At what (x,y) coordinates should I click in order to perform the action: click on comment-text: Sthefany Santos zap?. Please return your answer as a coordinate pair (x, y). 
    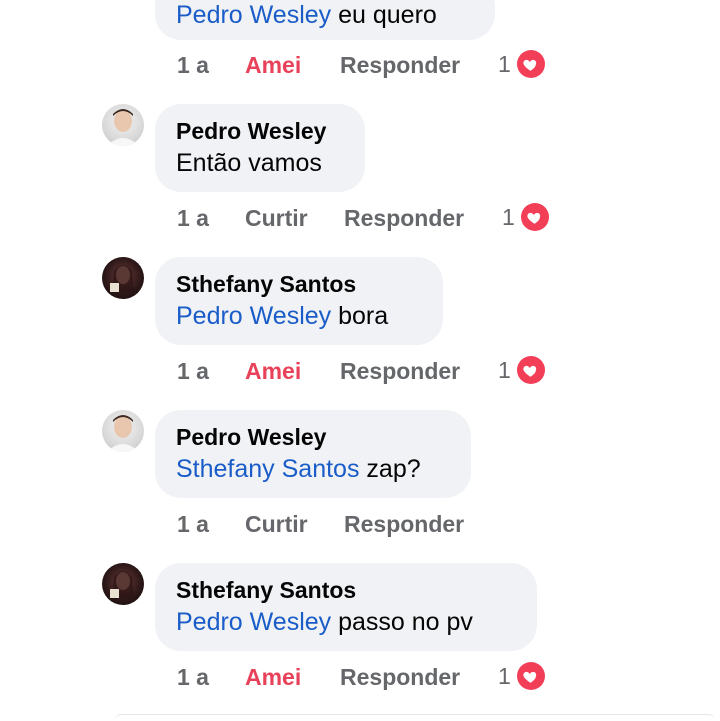
    Looking at the image, I should click on (312, 469).